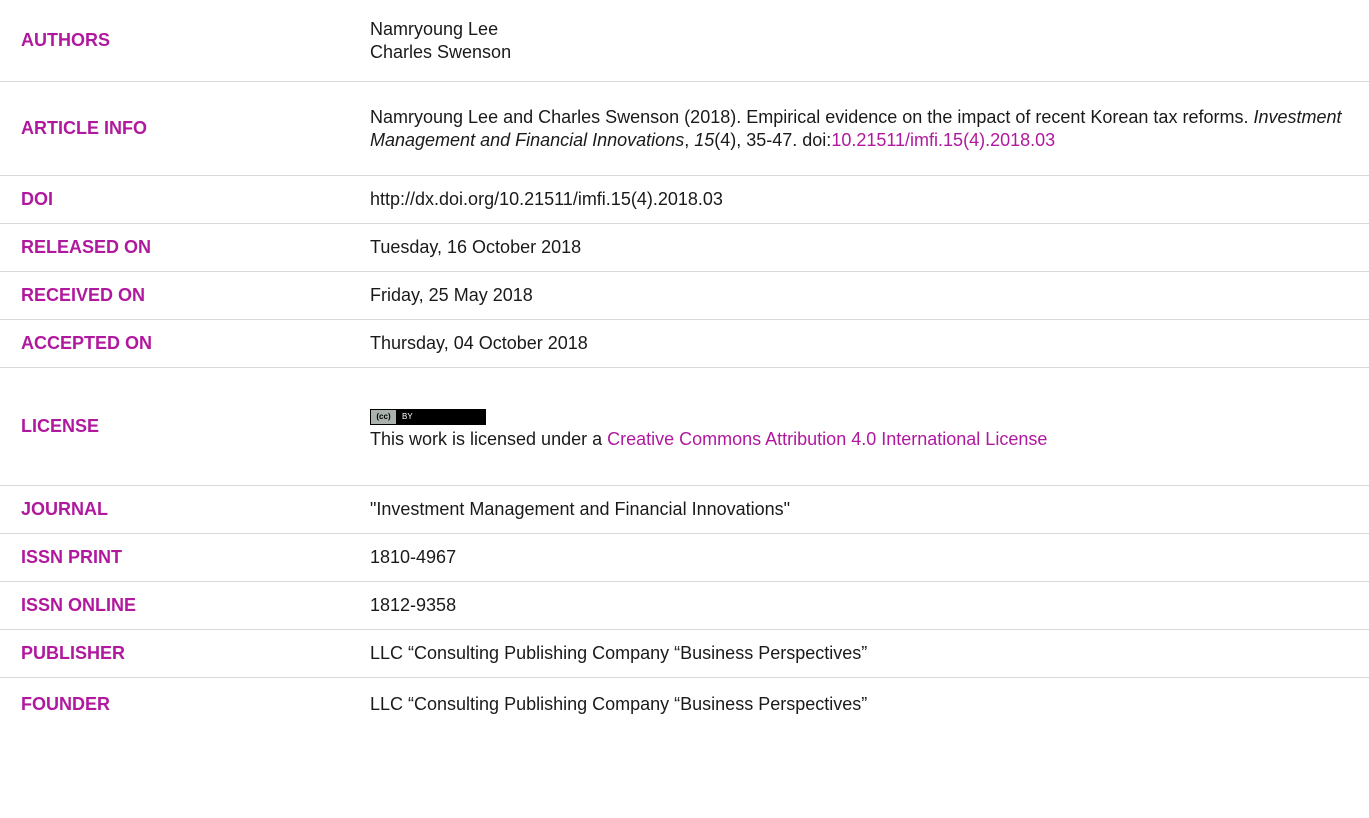  What do you see at coordinates (489, 438) in the screenshot?
I see `license-intro: This work is licensed under a` at bounding box center [489, 438].